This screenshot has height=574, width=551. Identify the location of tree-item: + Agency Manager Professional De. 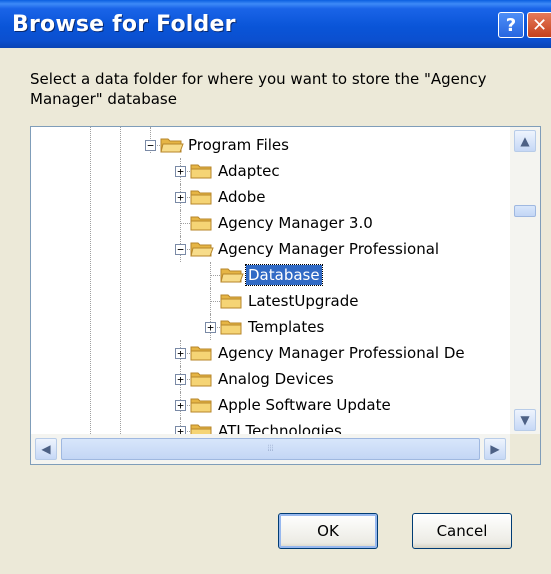
(270, 353).